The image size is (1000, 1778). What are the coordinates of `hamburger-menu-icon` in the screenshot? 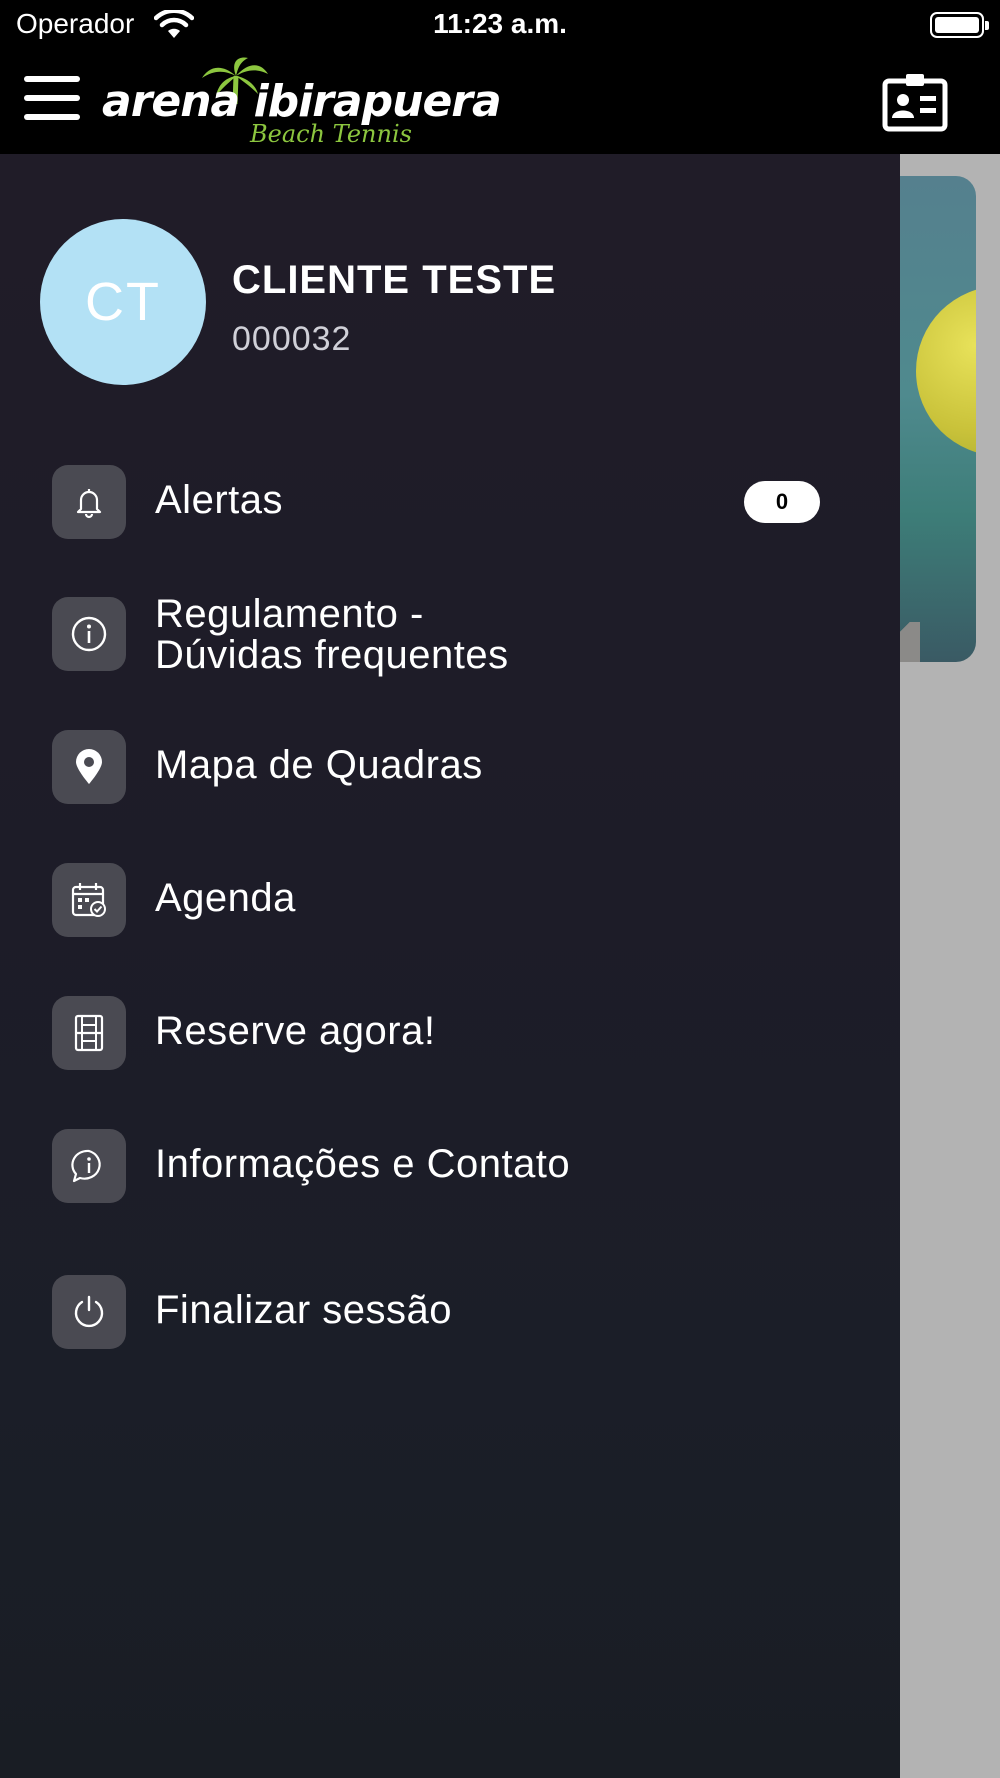 It's located at (52, 98).